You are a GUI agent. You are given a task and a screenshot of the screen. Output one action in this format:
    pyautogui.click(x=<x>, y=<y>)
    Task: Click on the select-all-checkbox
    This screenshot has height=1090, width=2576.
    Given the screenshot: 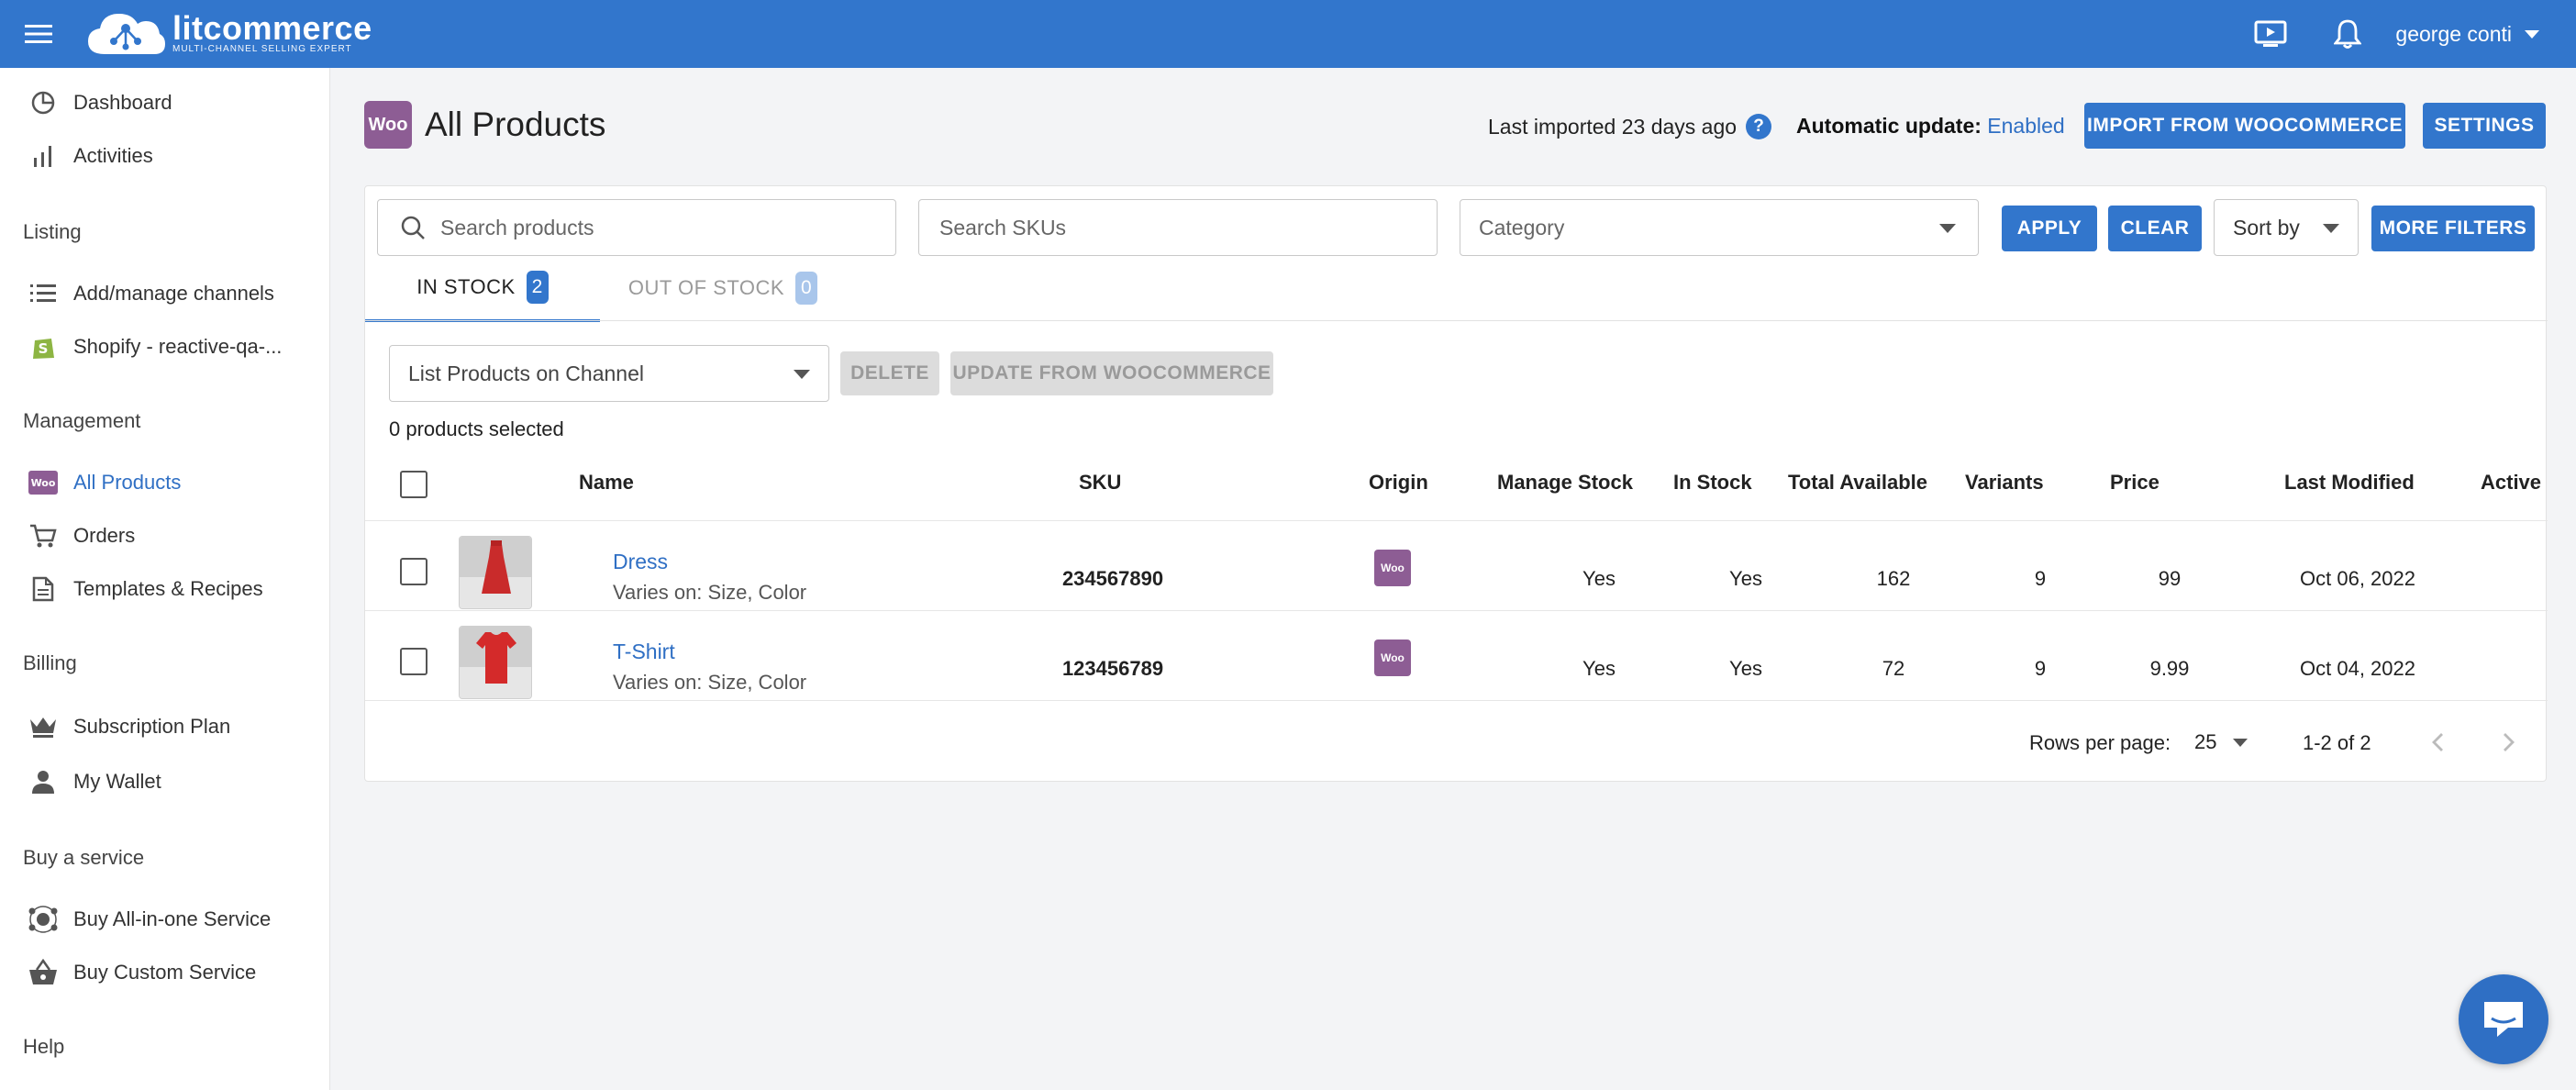 What is the action you would take?
    pyautogui.click(x=413, y=484)
    